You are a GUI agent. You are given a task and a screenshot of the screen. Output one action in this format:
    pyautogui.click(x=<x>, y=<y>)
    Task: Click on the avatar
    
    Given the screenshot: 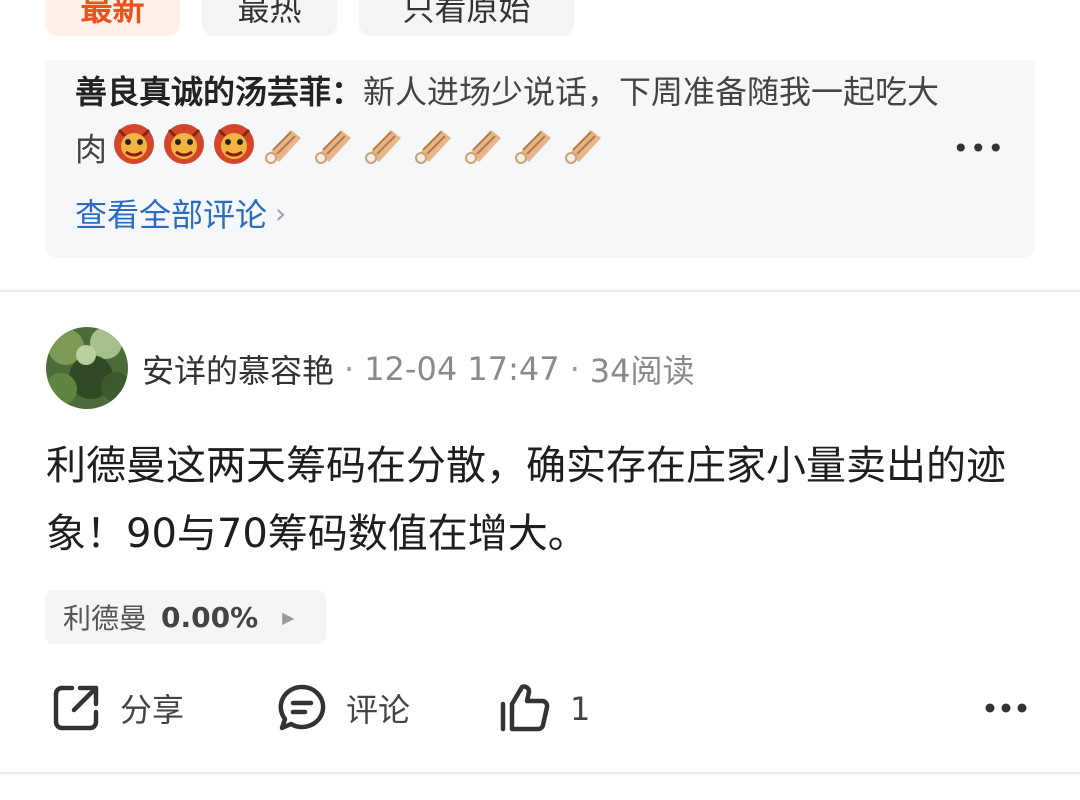 What is the action you would take?
    pyautogui.click(x=87, y=368)
    